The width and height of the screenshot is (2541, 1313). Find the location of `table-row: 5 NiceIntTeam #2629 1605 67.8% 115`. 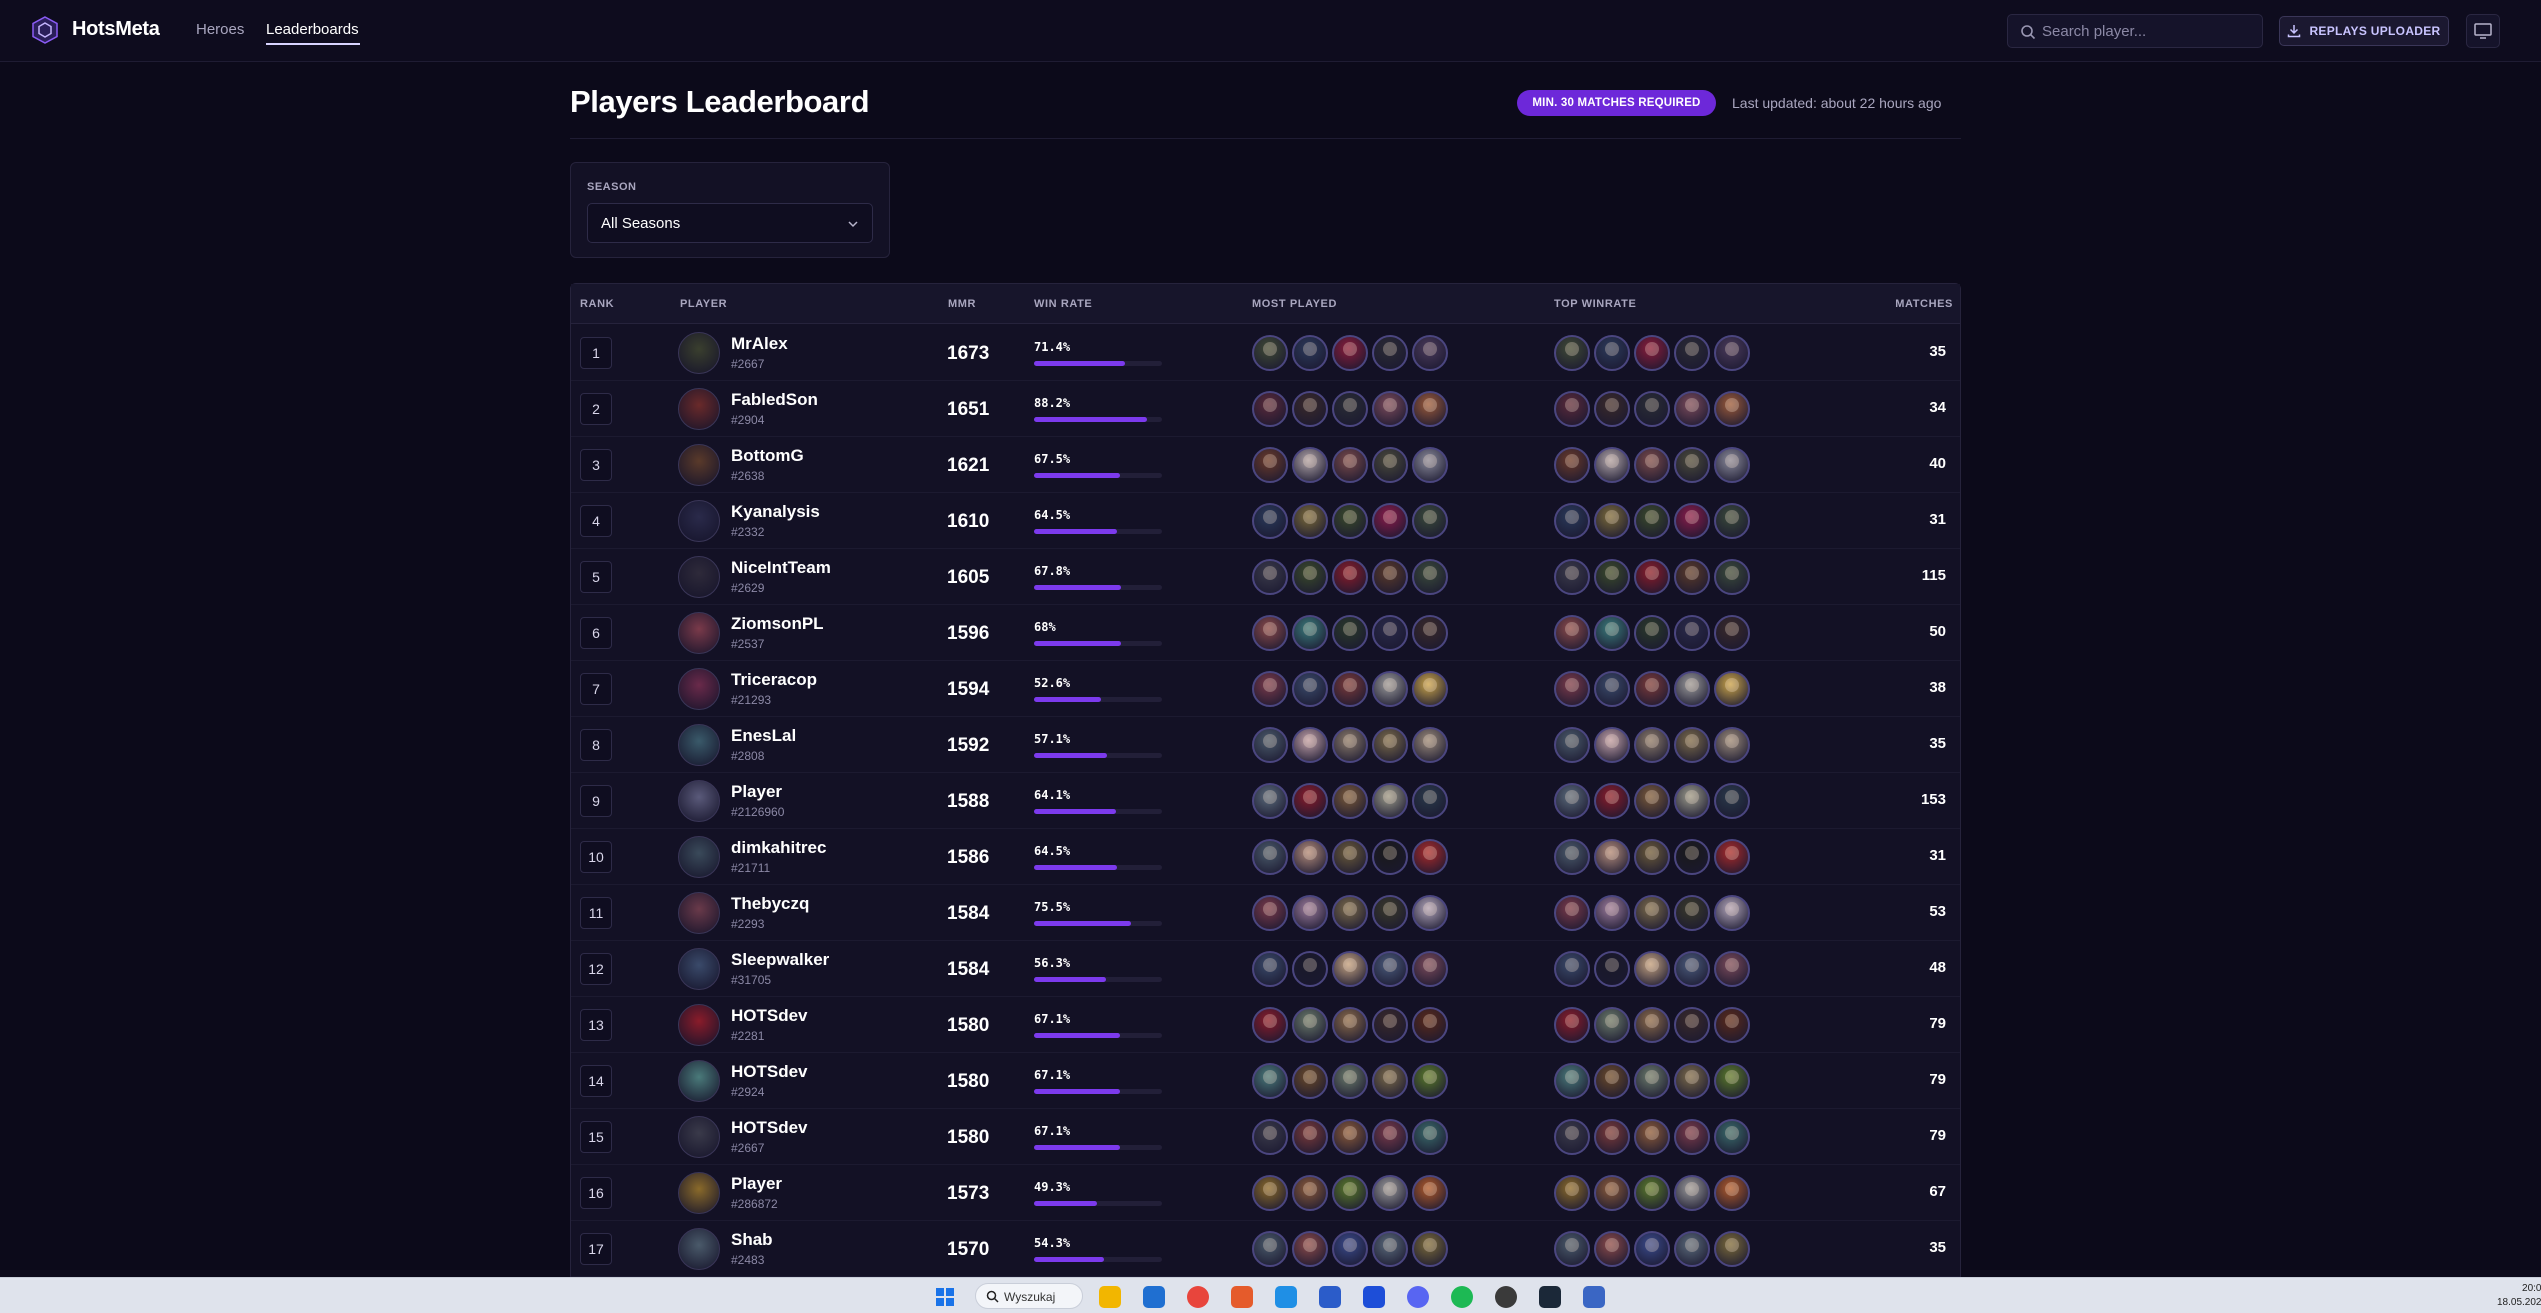

table-row: 5 NiceIntTeam #2629 1605 67.8% 115 is located at coordinates (1265, 577).